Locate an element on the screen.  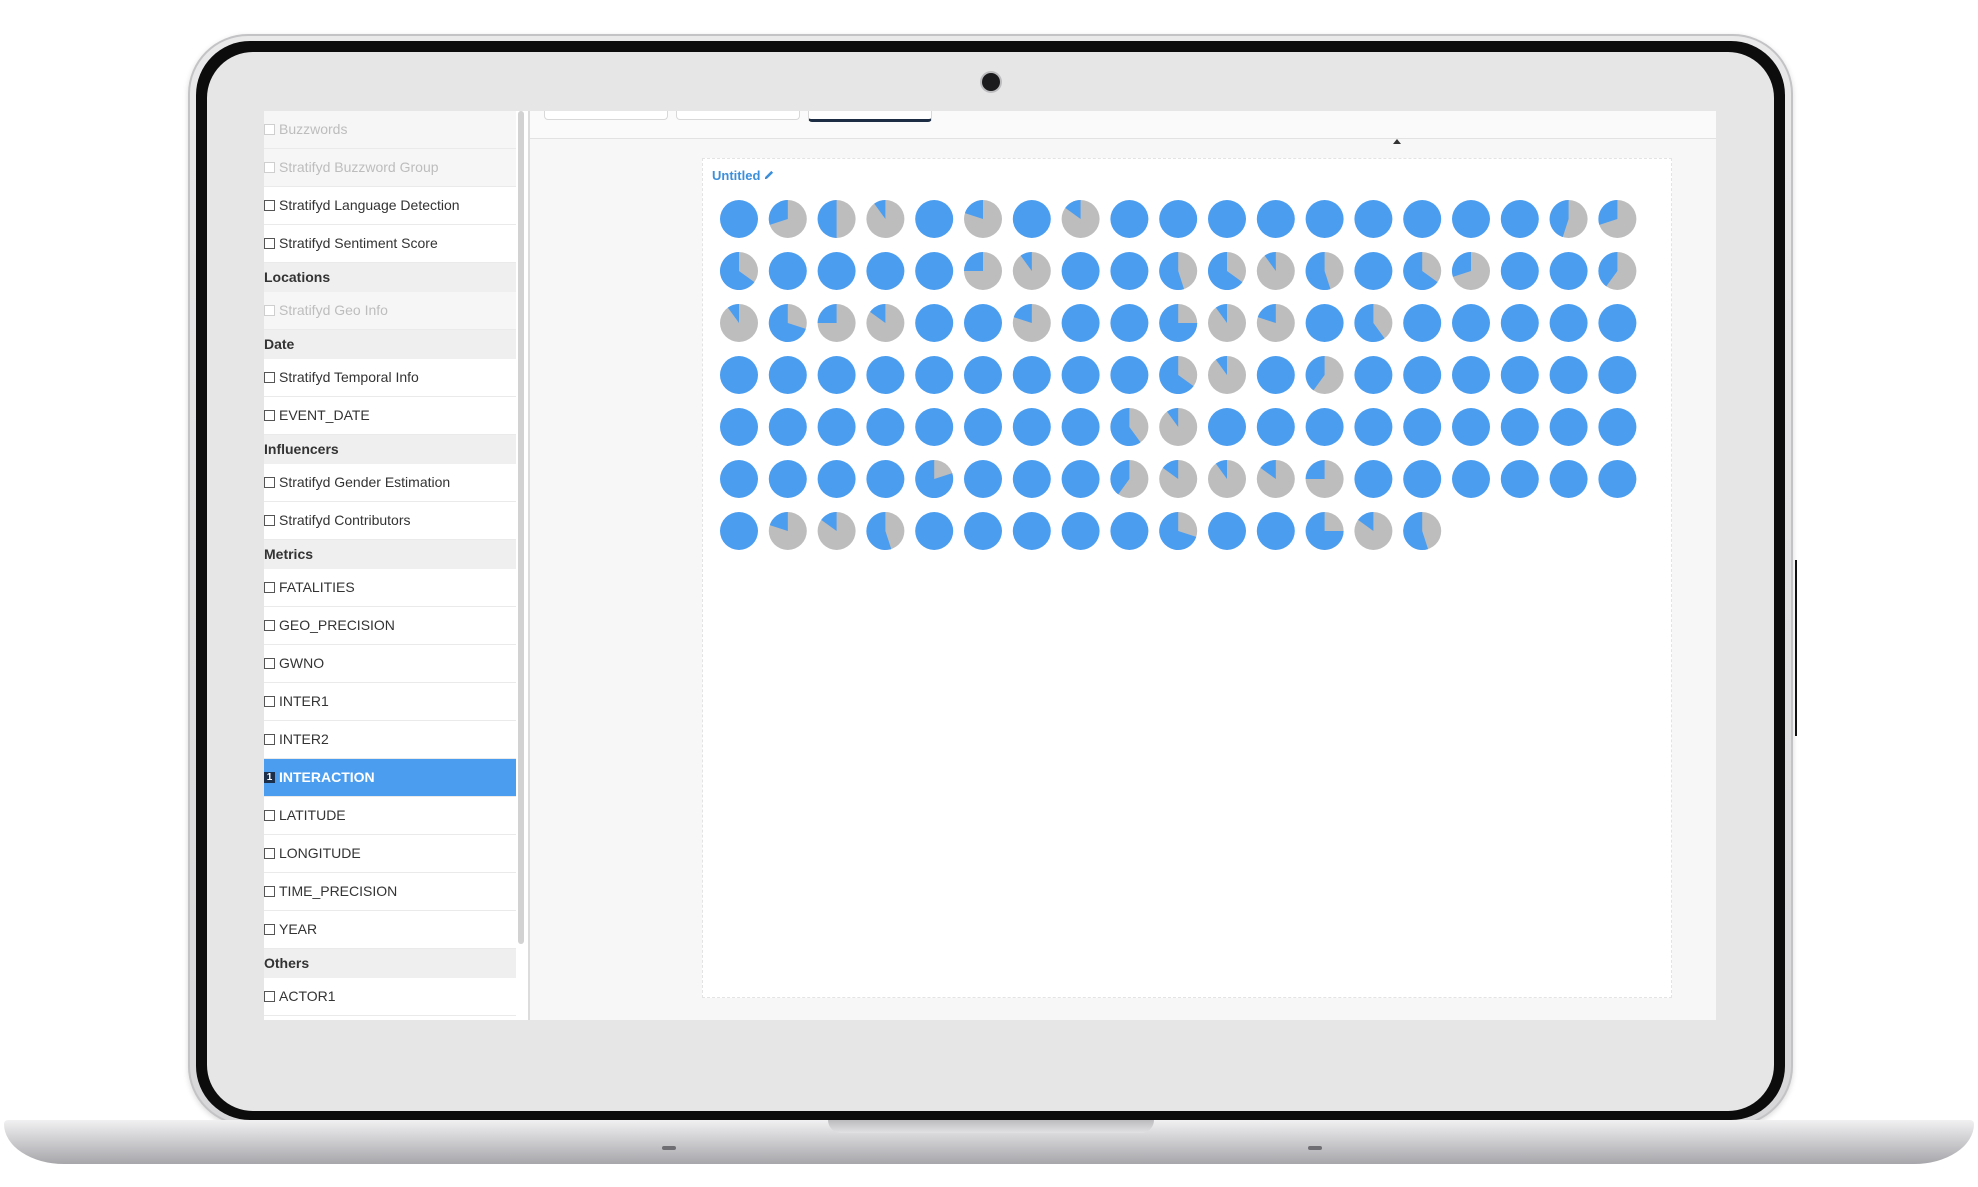
widget-title: Untitled is located at coordinates (736, 175).